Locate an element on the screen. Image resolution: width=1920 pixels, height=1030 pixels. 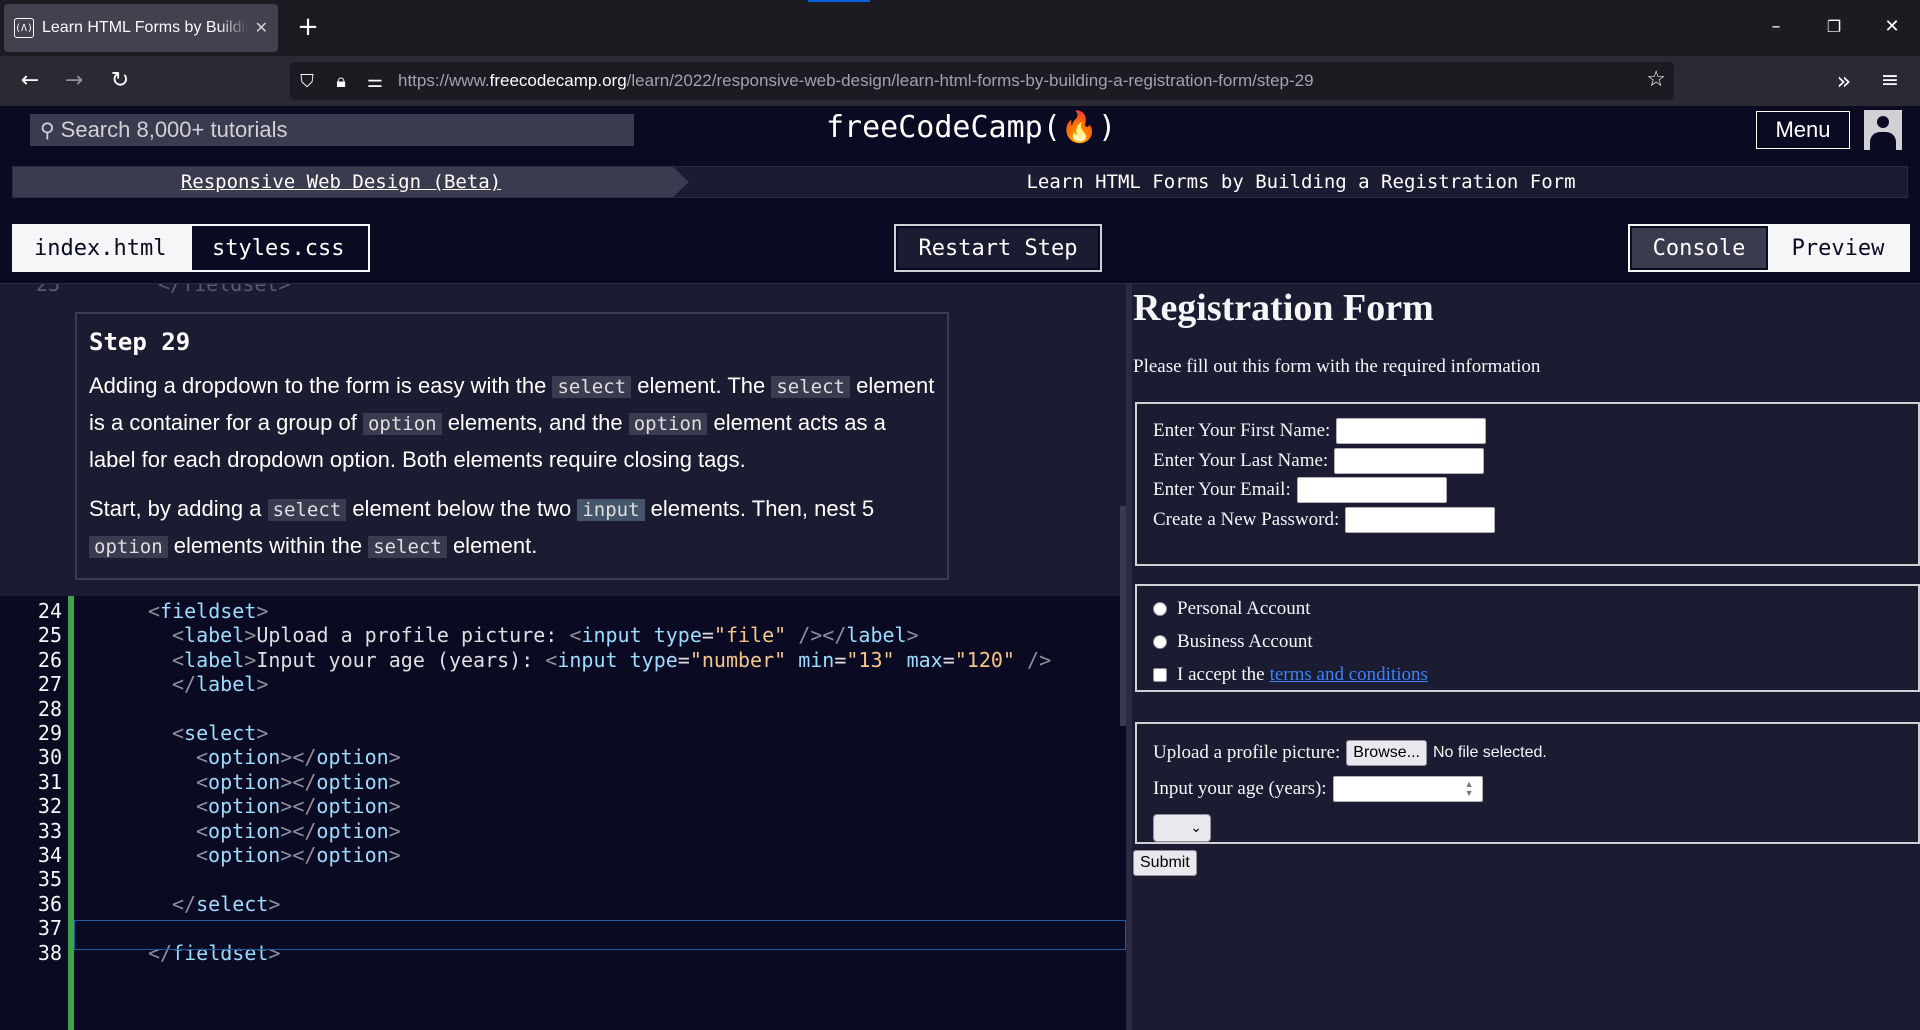
business-account-radio is located at coordinates (1160, 642).